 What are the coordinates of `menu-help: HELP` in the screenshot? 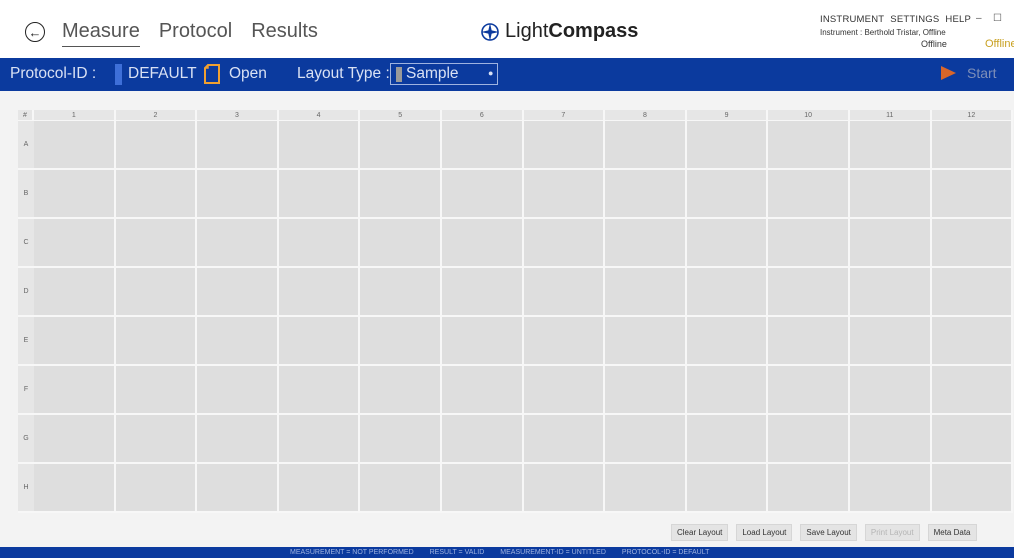 It's located at (958, 19).